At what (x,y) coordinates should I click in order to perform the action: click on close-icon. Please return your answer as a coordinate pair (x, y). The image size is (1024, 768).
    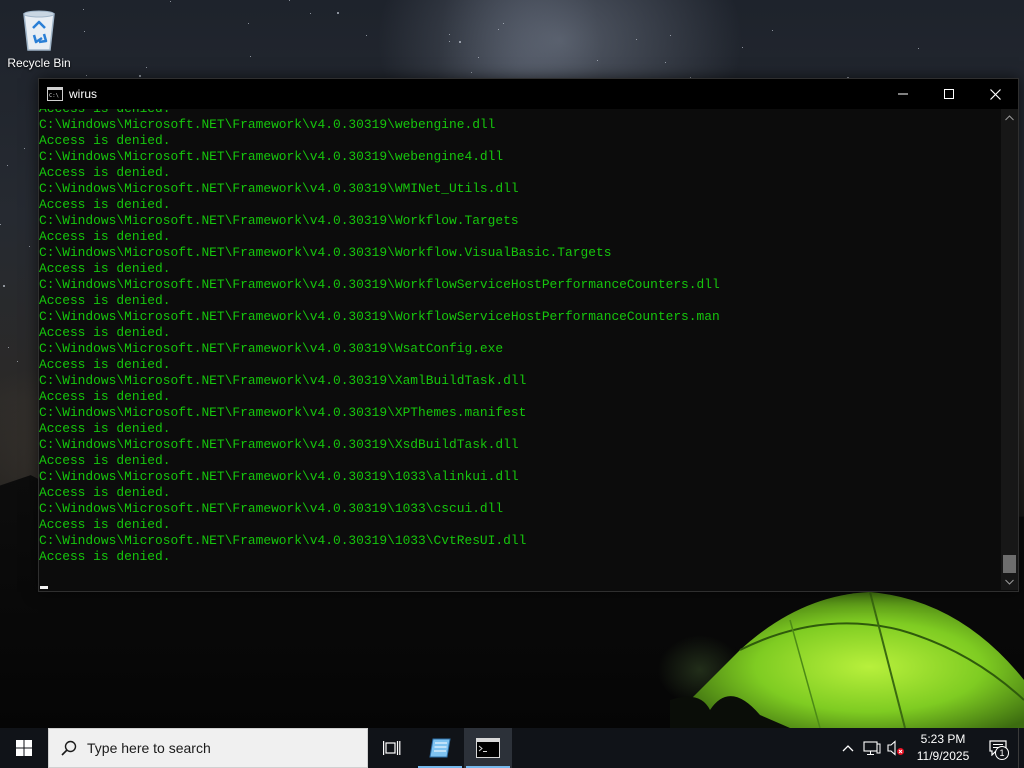
    Looking at the image, I should click on (995, 94).